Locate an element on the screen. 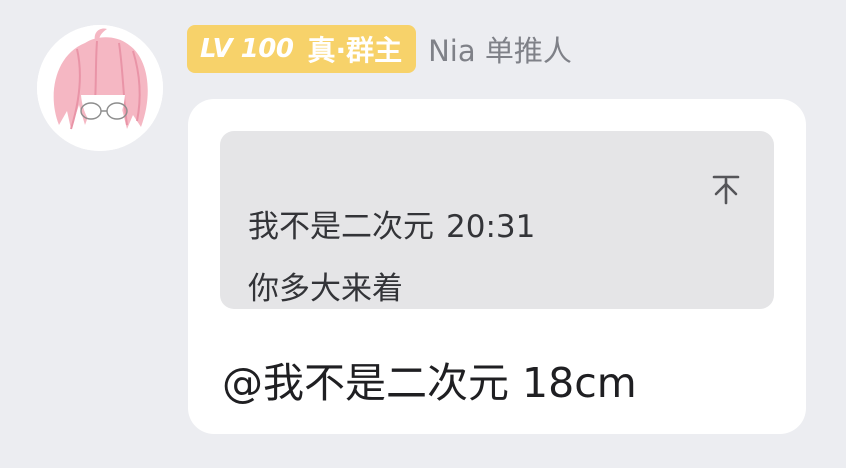  anime-avatar-icon is located at coordinates (100, 88).